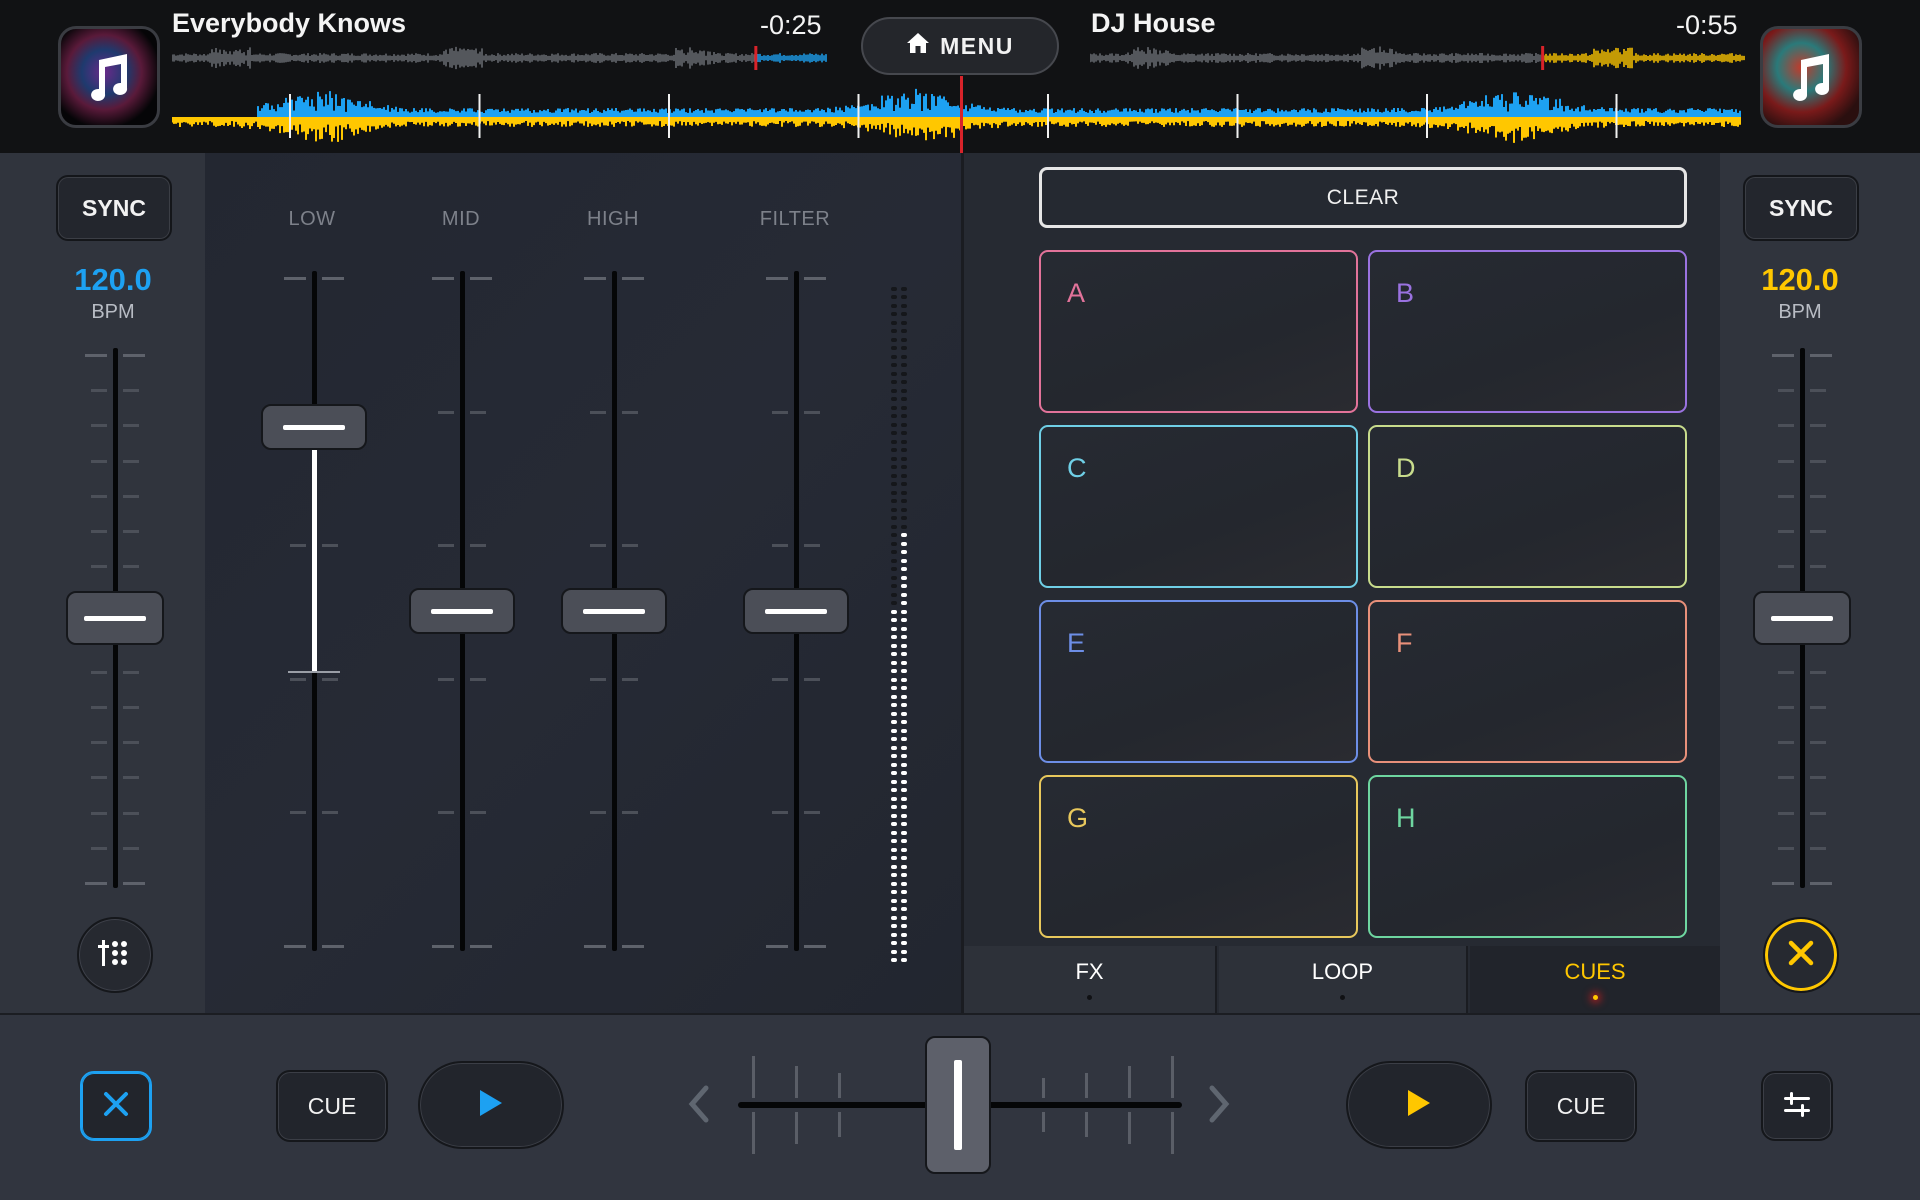  I want to click on left-cue-button: CUE, so click(332, 1106).